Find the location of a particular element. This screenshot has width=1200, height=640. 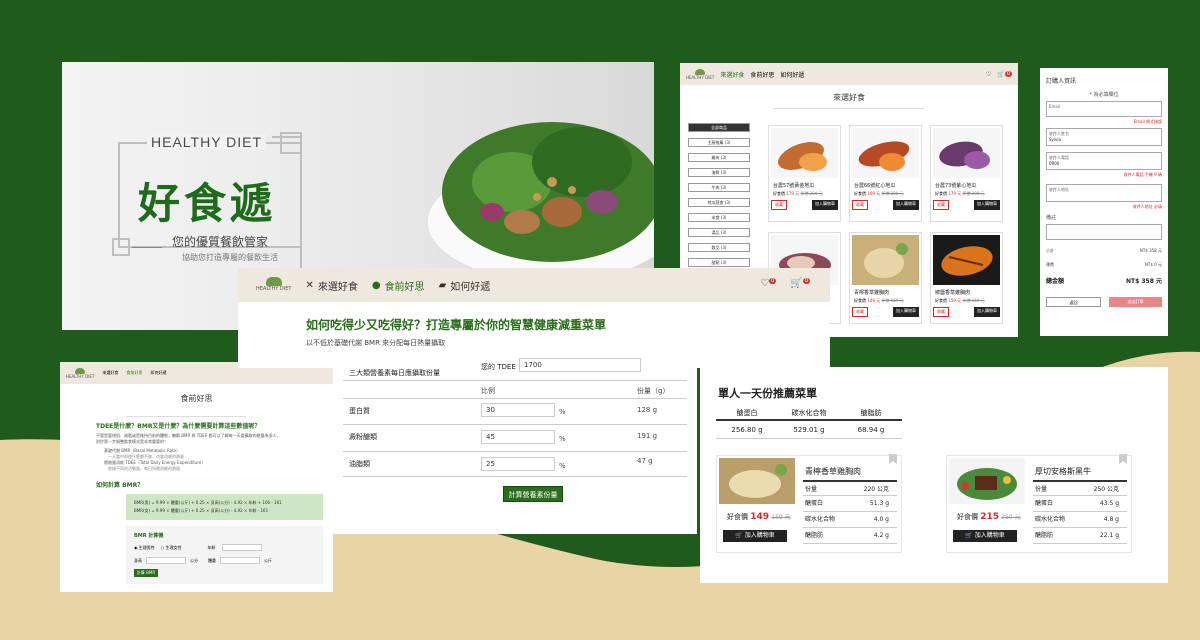

category-item: 全部商品 is located at coordinates (719, 127).